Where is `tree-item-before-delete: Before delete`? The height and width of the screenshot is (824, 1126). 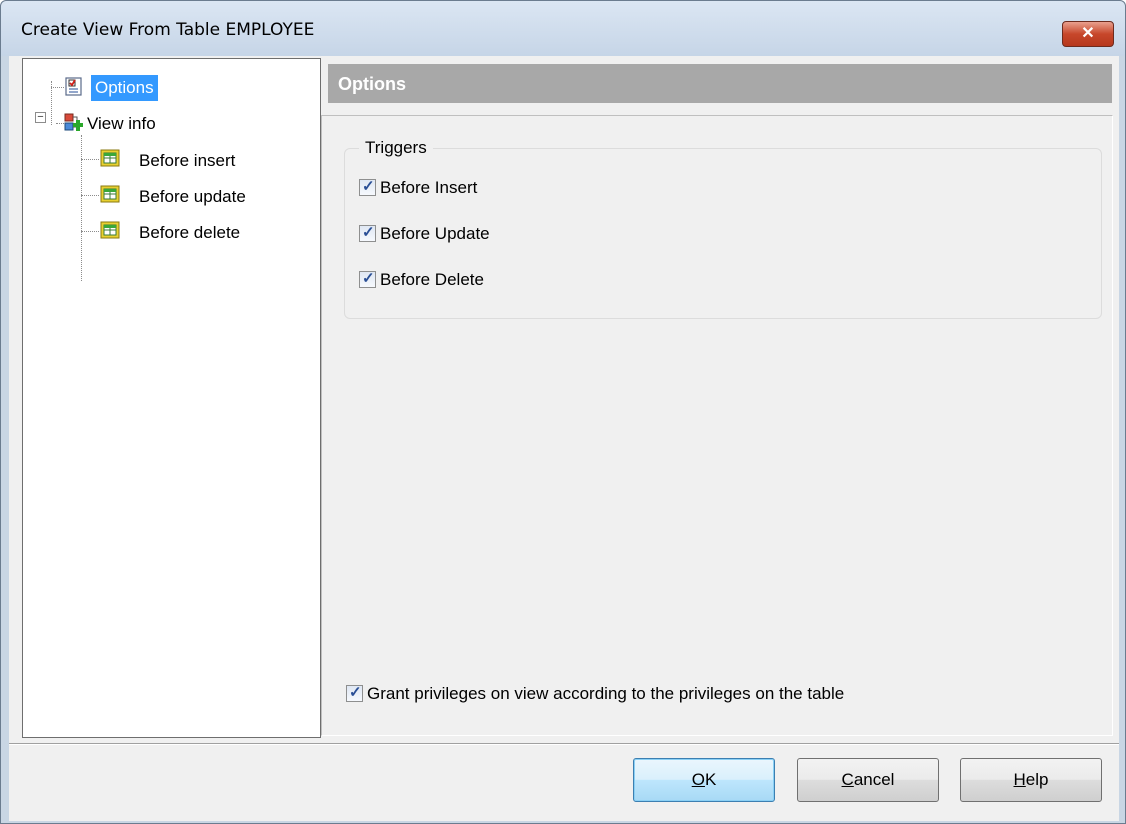
tree-item-before-delete: Before delete is located at coordinates (204, 232).